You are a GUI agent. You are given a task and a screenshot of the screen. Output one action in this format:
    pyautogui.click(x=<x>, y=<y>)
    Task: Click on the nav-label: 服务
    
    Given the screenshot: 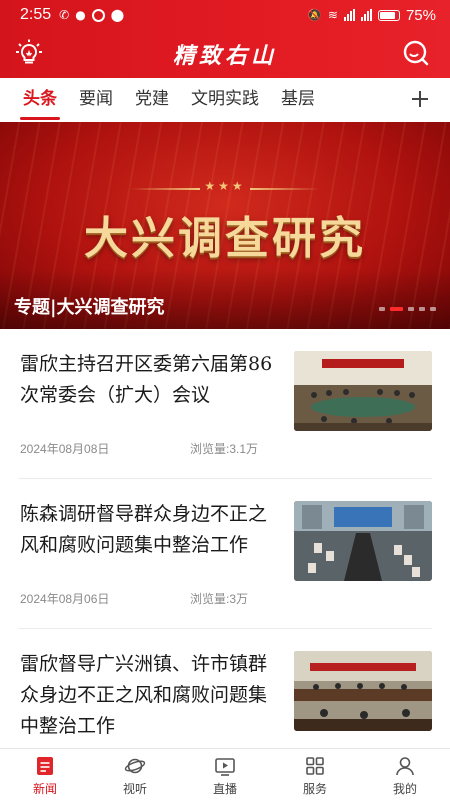 What is the action you would take?
    pyautogui.click(x=314, y=789)
    